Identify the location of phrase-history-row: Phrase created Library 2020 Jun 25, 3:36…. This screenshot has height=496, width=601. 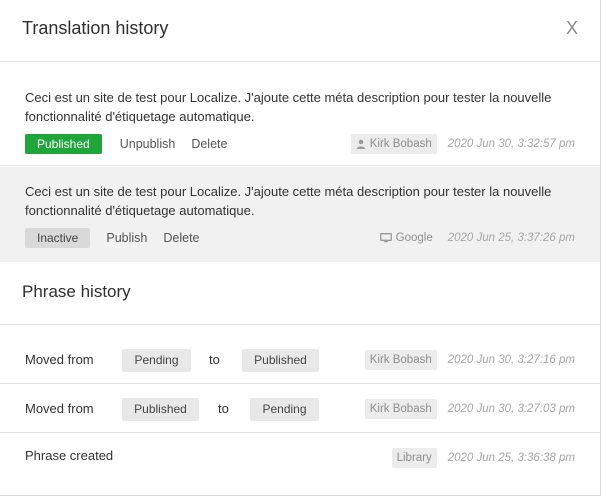
(300, 459).